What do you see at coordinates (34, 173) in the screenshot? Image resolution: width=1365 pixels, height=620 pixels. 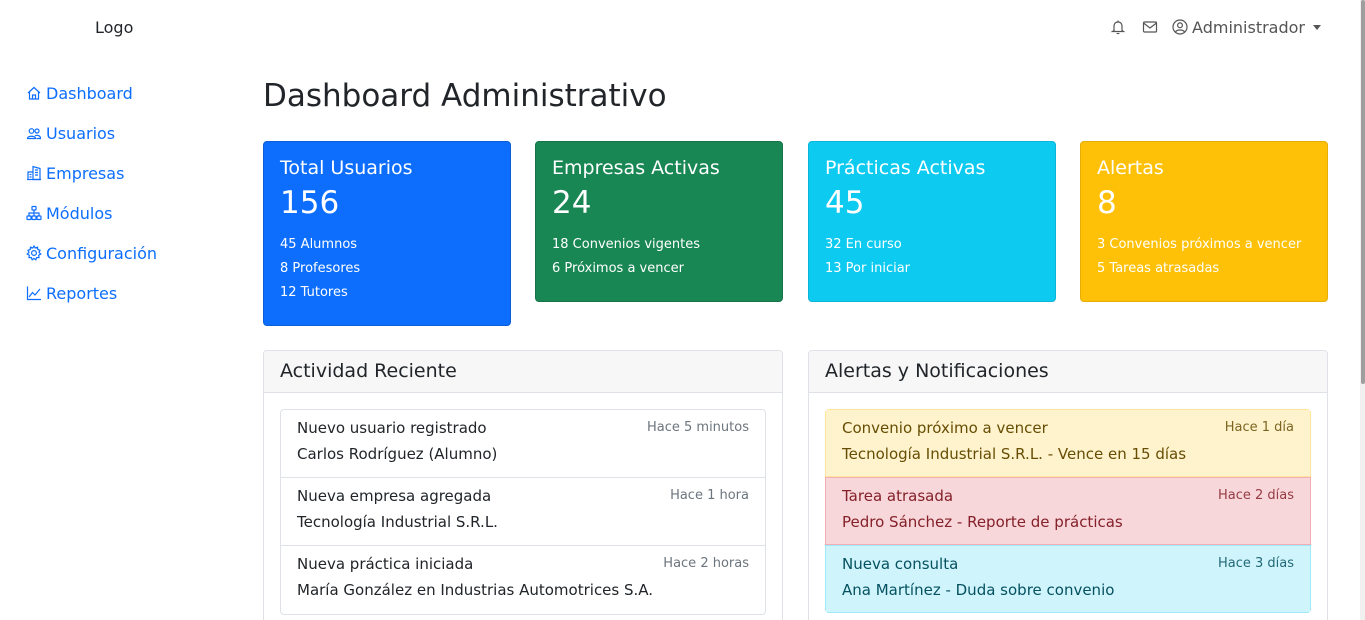 I see `building-icon` at bounding box center [34, 173].